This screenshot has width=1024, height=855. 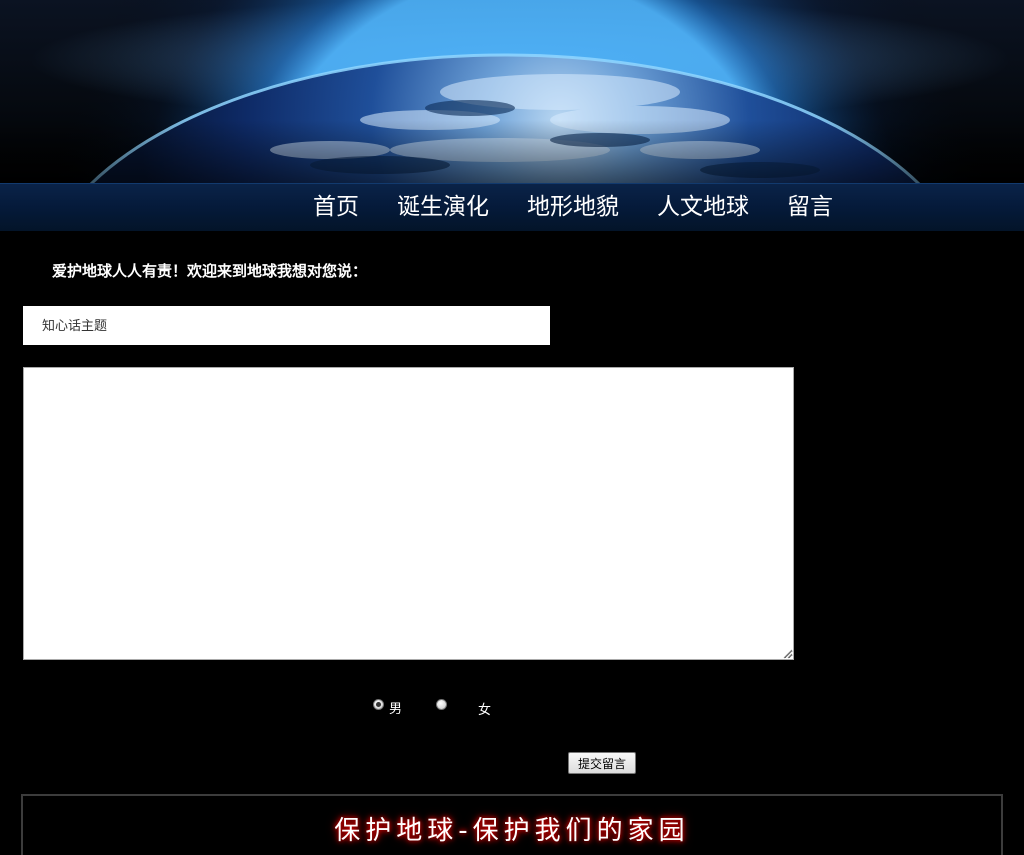 What do you see at coordinates (396, 709) in the screenshot?
I see `gender-label-male: 男` at bounding box center [396, 709].